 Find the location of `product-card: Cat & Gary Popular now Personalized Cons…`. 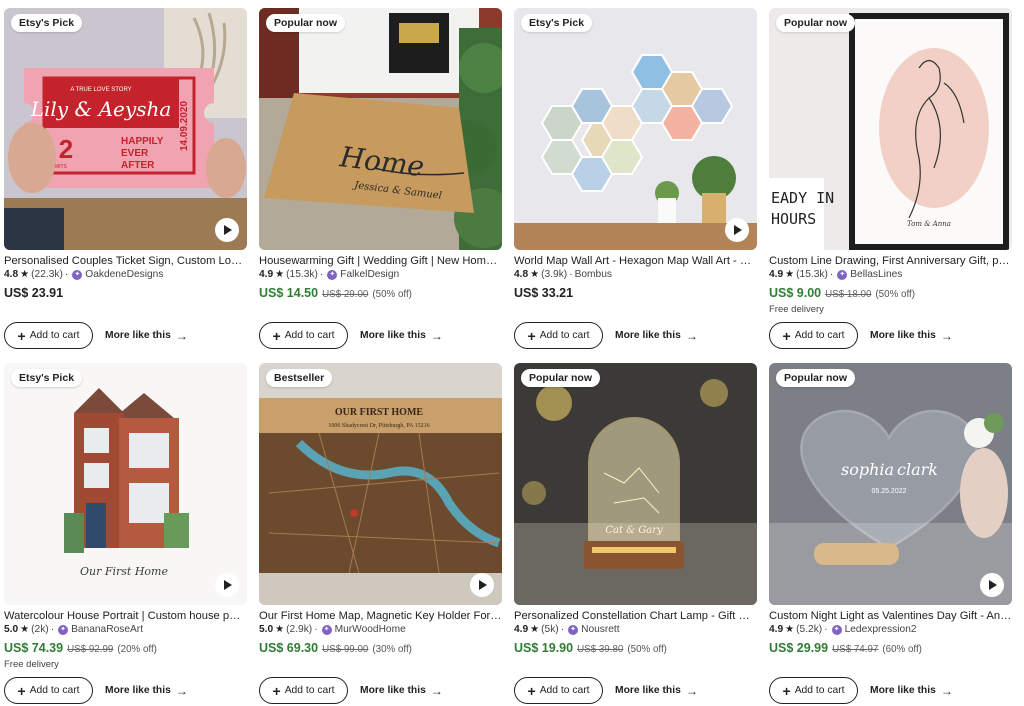

product-card: Cat & Gary Popular now Personalized Cons… is located at coordinates (635, 510).